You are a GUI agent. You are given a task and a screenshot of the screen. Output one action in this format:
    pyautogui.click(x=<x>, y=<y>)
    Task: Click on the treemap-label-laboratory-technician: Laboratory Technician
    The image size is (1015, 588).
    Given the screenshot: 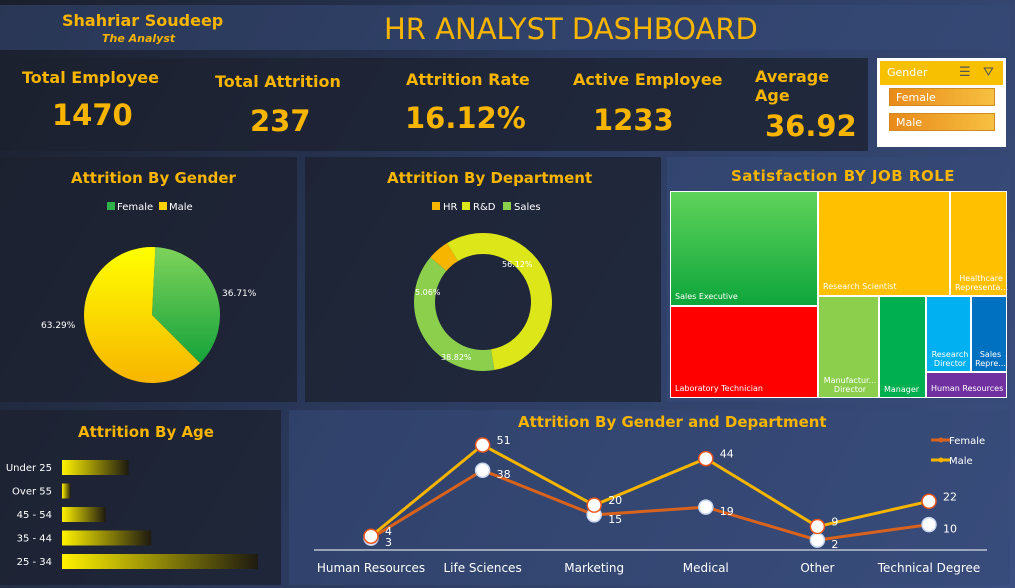 What is the action you would take?
    pyautogui.click(x=719, y=388)
    